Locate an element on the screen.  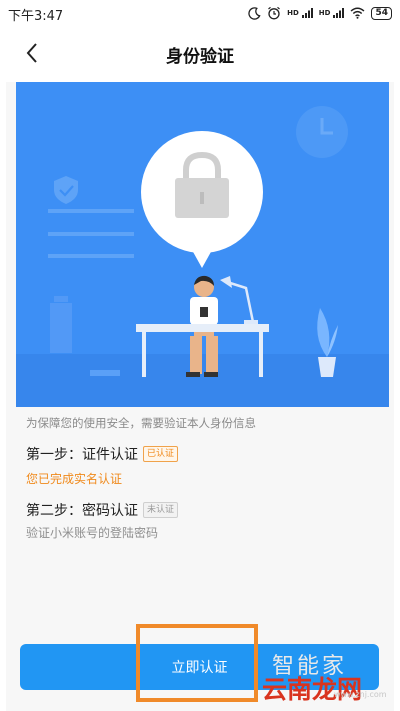
wifi-icon is located at coordinates (358, 13).